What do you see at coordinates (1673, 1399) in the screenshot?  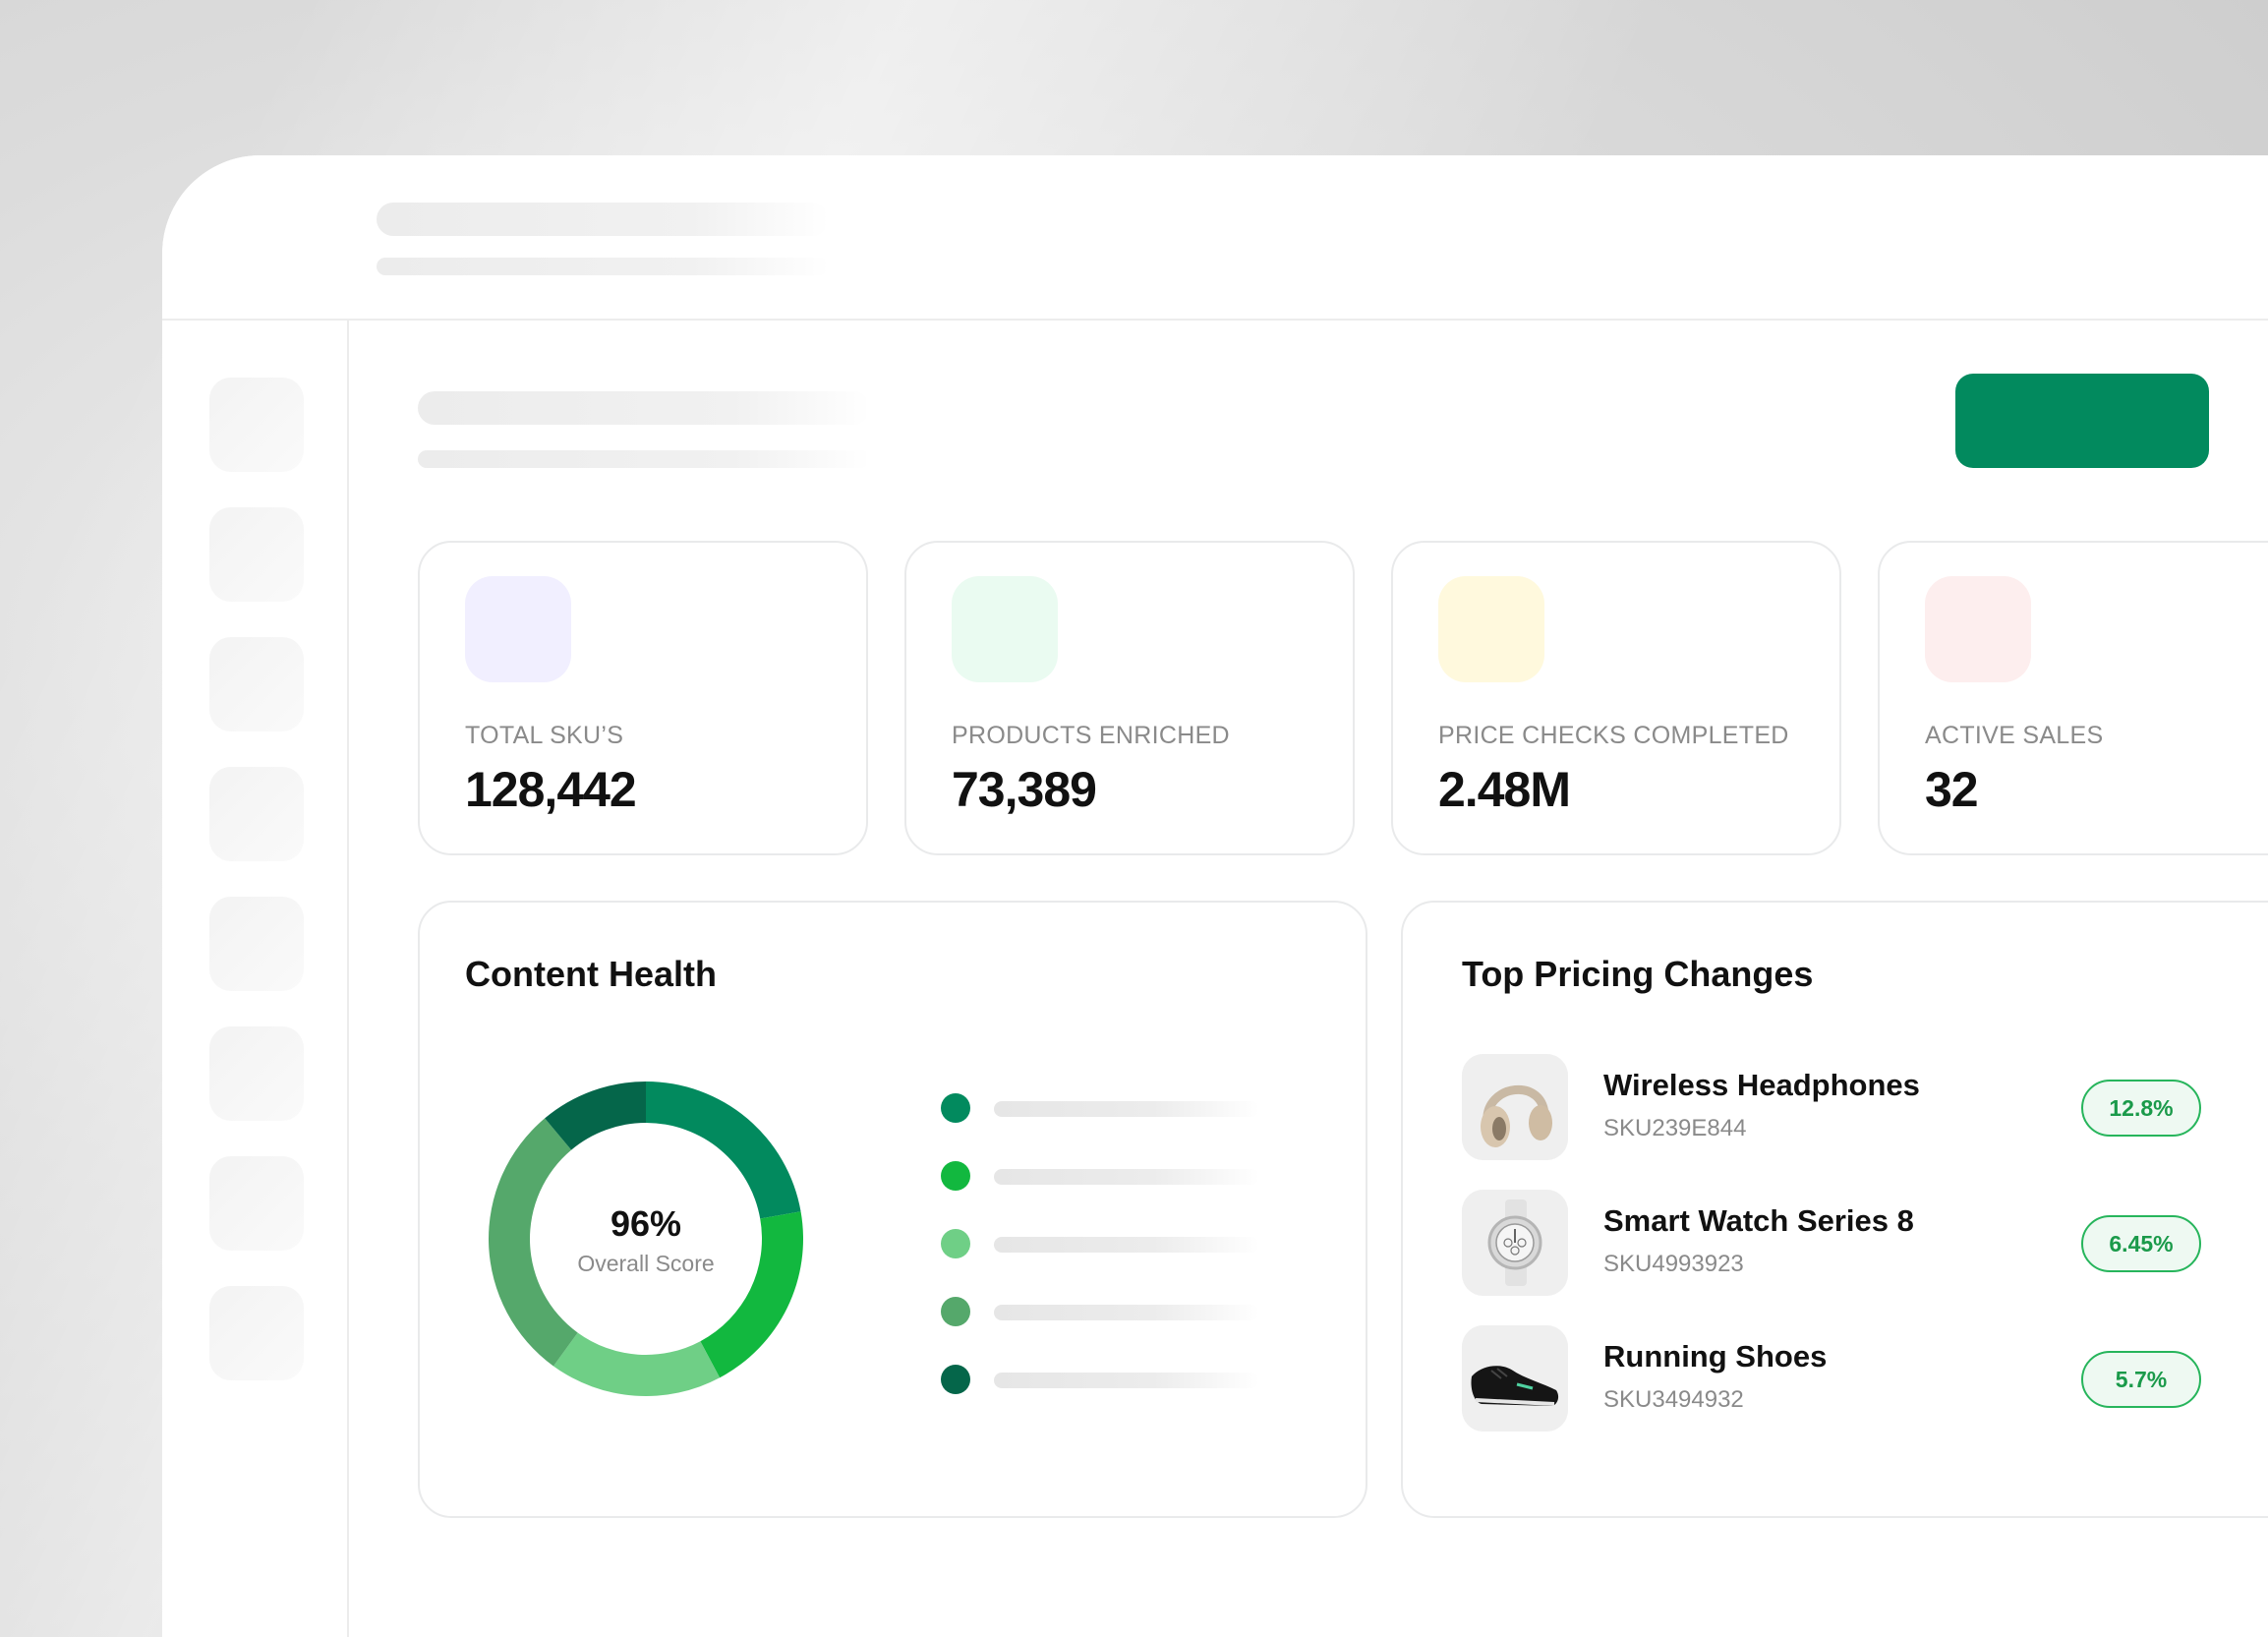 I see `product-sku: SKU3494932` at bounding box center [1673, 1399].